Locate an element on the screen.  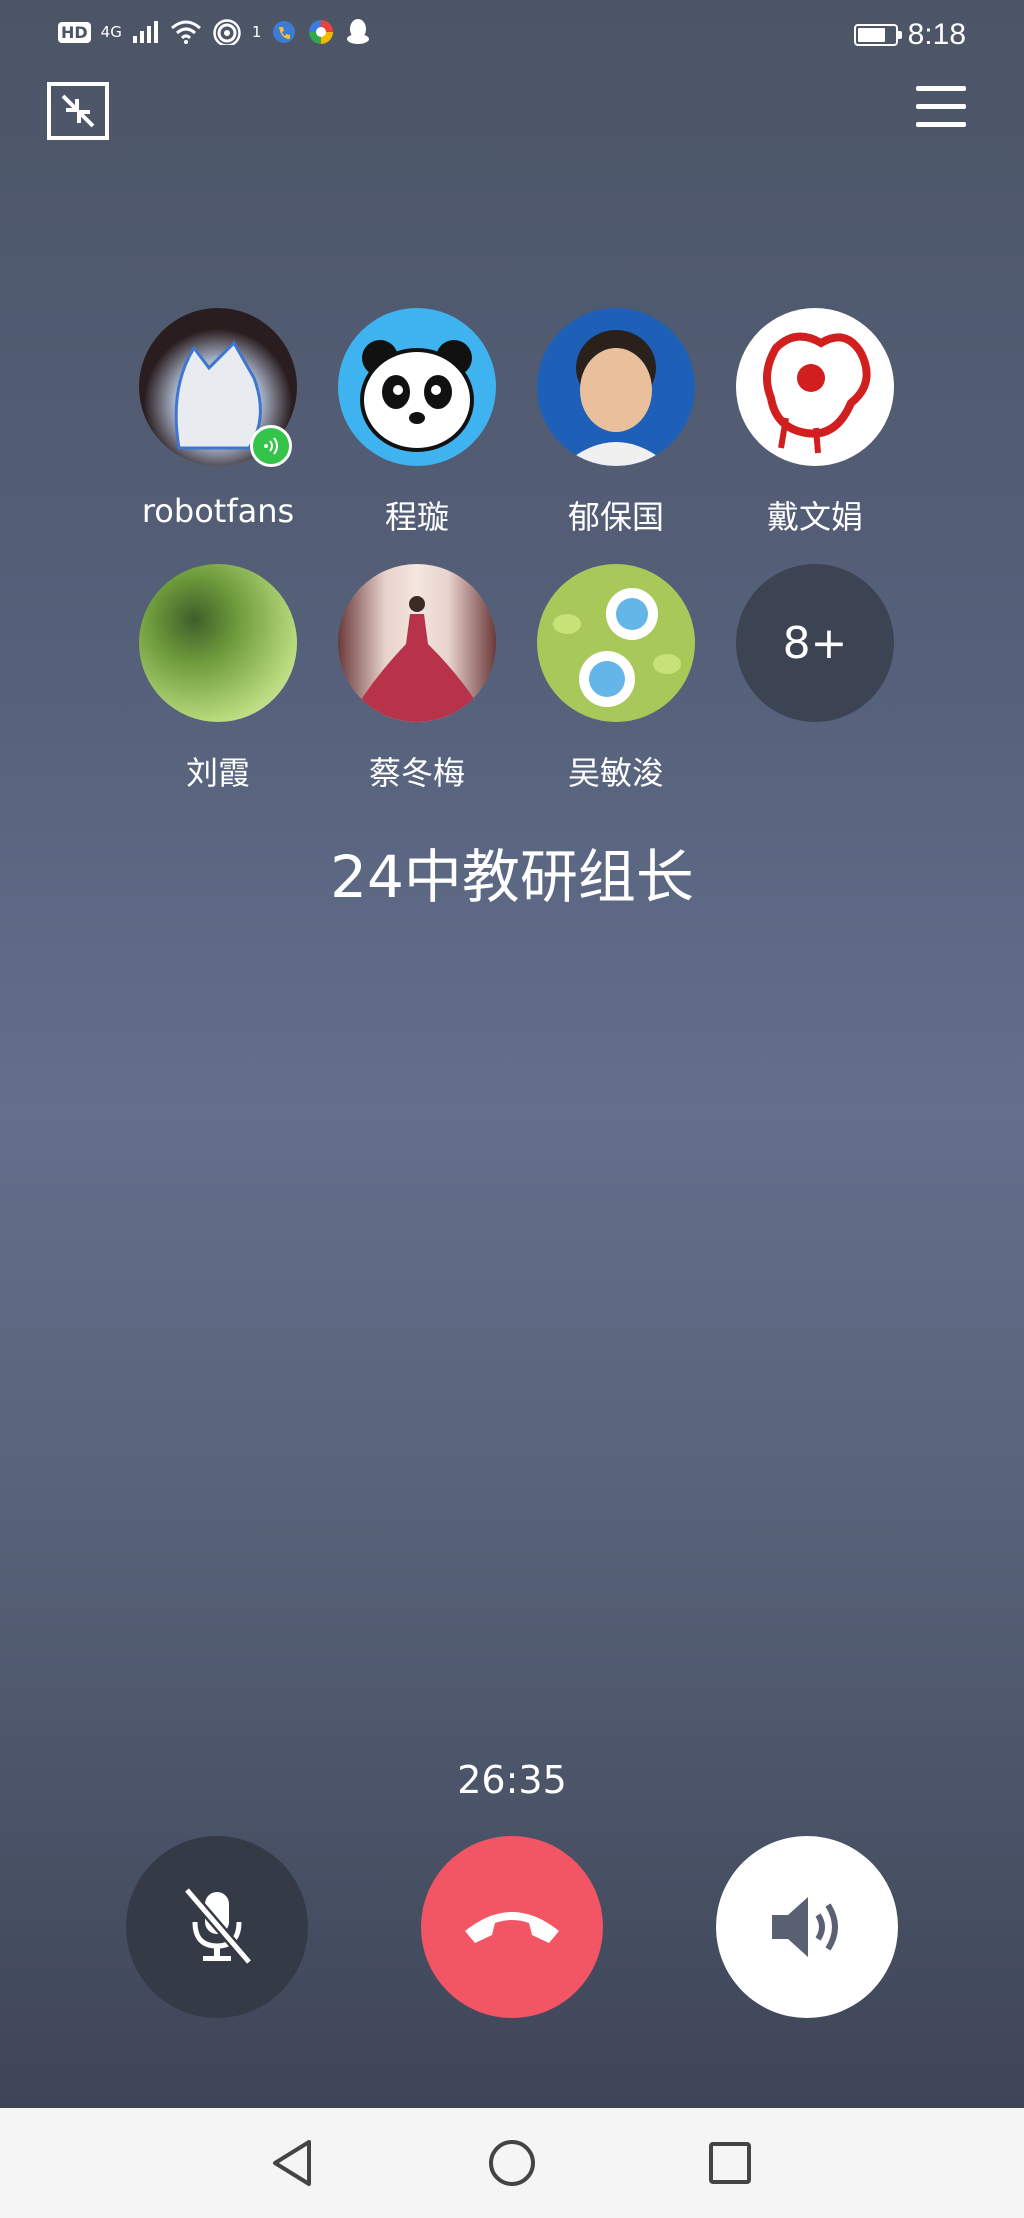
recents-square-icon is located at coordinates (730, 2163).